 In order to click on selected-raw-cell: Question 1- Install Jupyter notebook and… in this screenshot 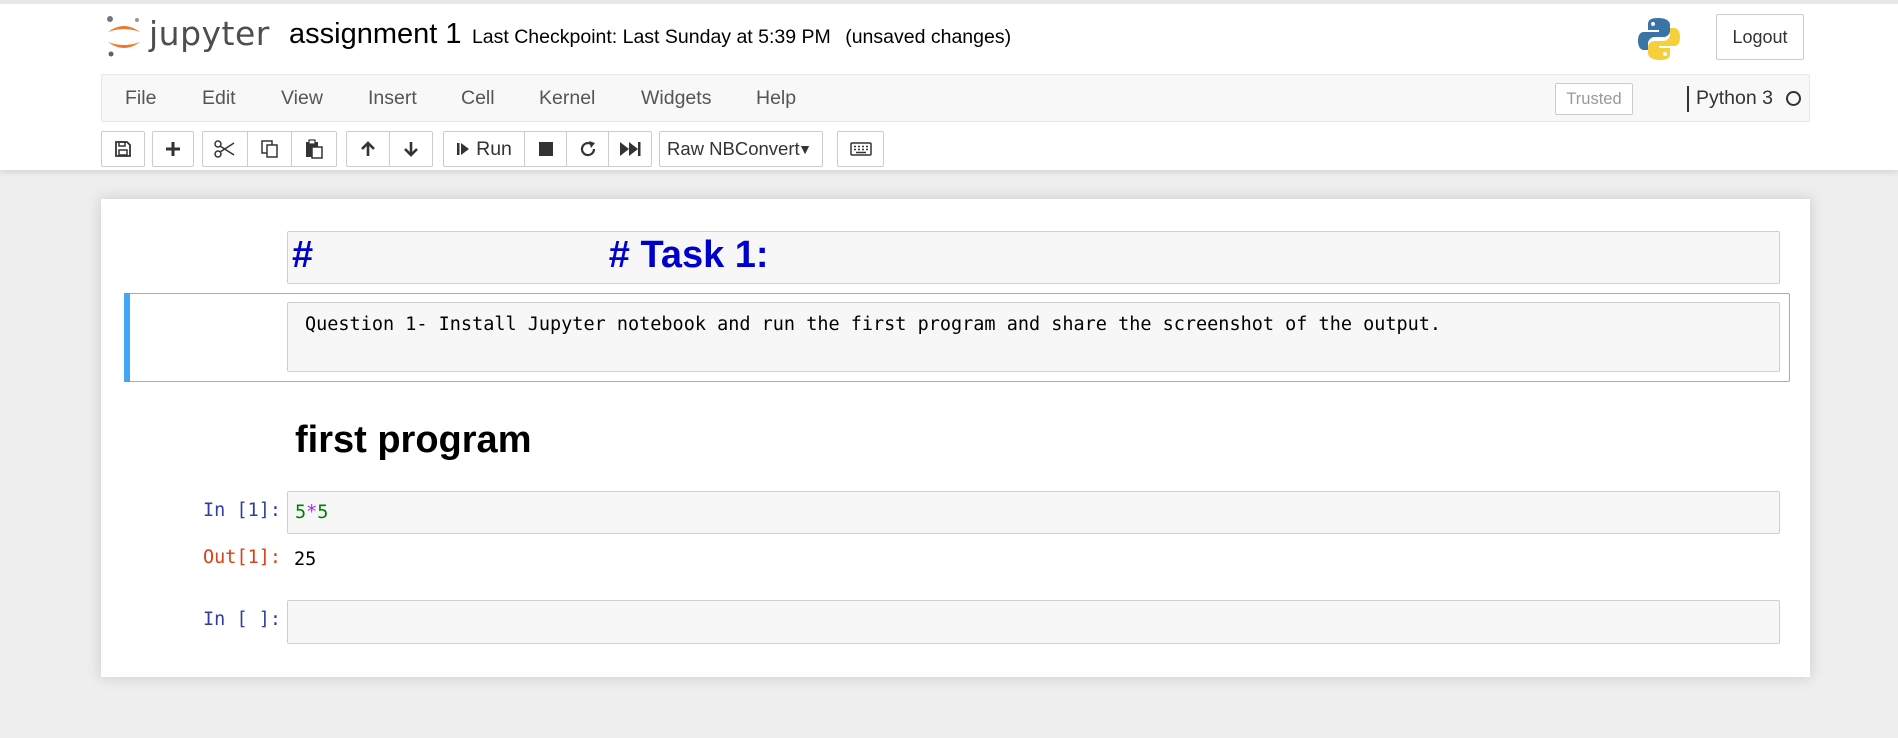, I will do `click(957, 337)`.